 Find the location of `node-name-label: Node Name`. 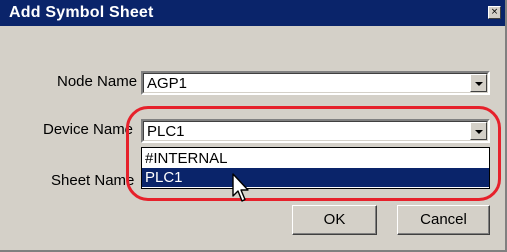

node-name-label: Node Name is located at coordinates (97, 81).